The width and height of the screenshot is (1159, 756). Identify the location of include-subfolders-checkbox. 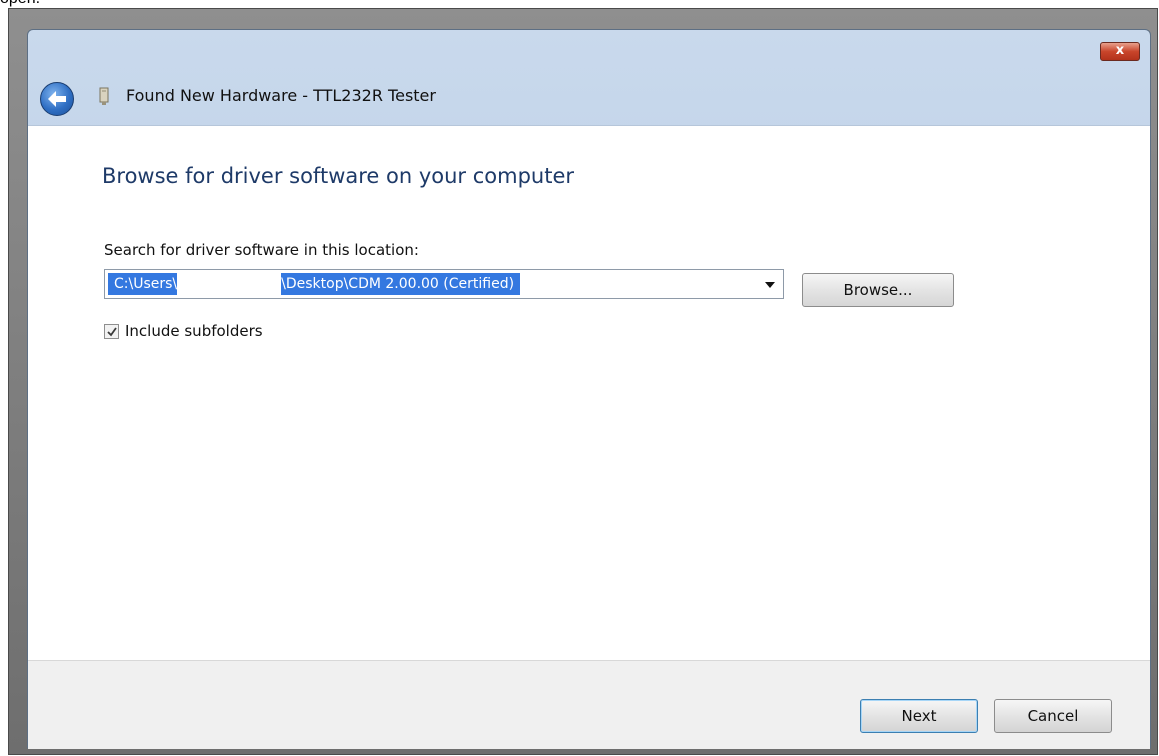
(111, 331).